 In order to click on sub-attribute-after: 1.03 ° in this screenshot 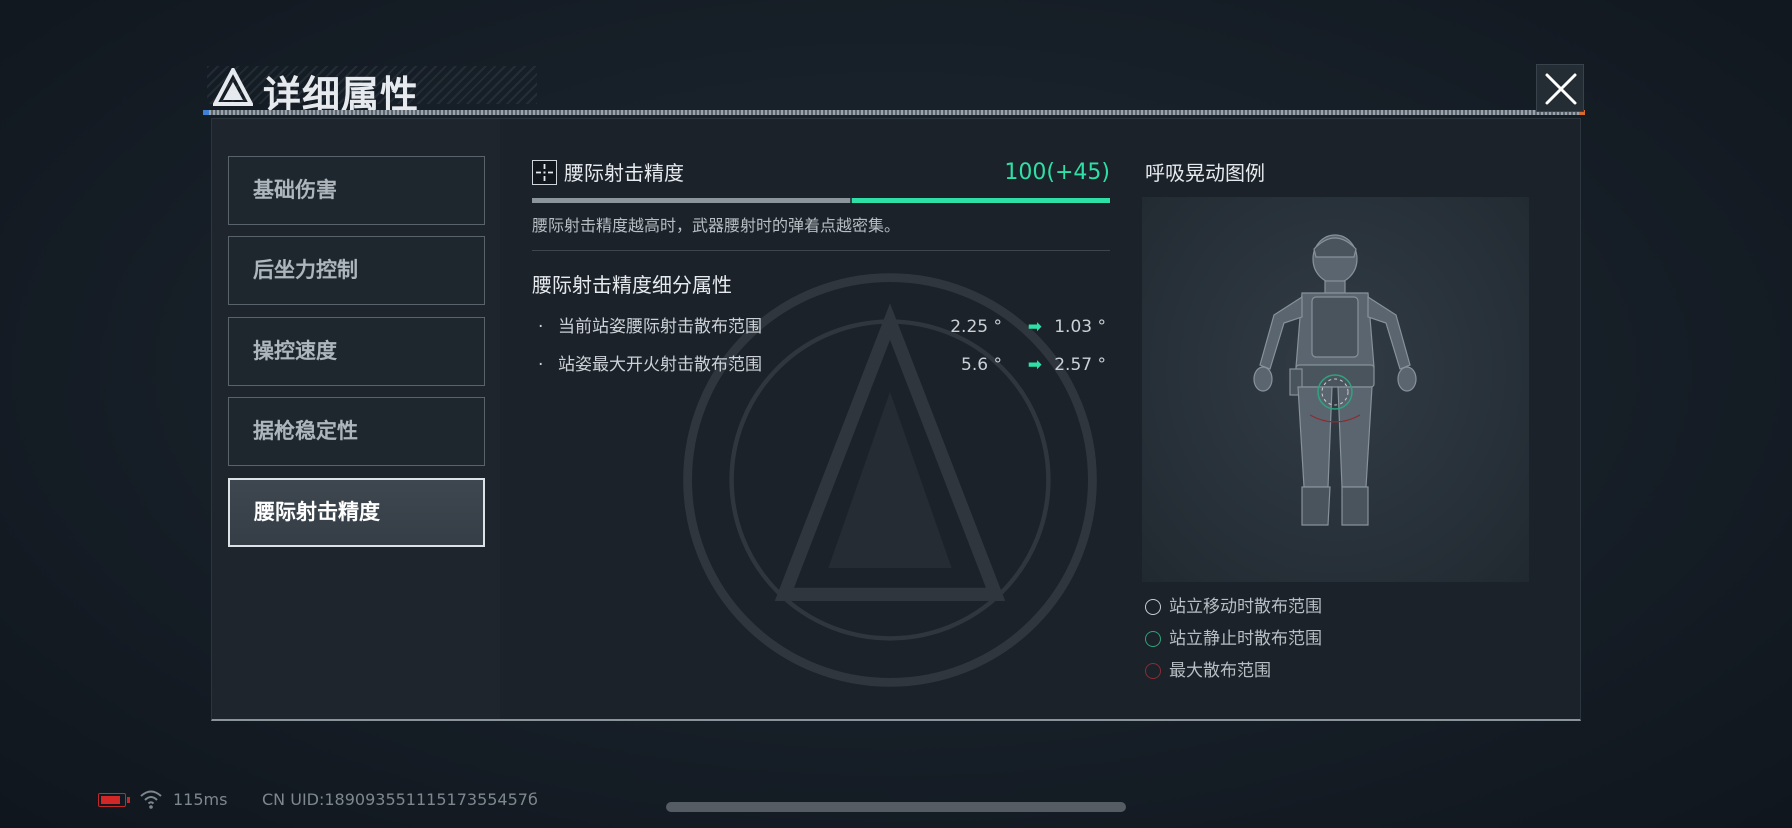, I will do `click(1080, 327)`.